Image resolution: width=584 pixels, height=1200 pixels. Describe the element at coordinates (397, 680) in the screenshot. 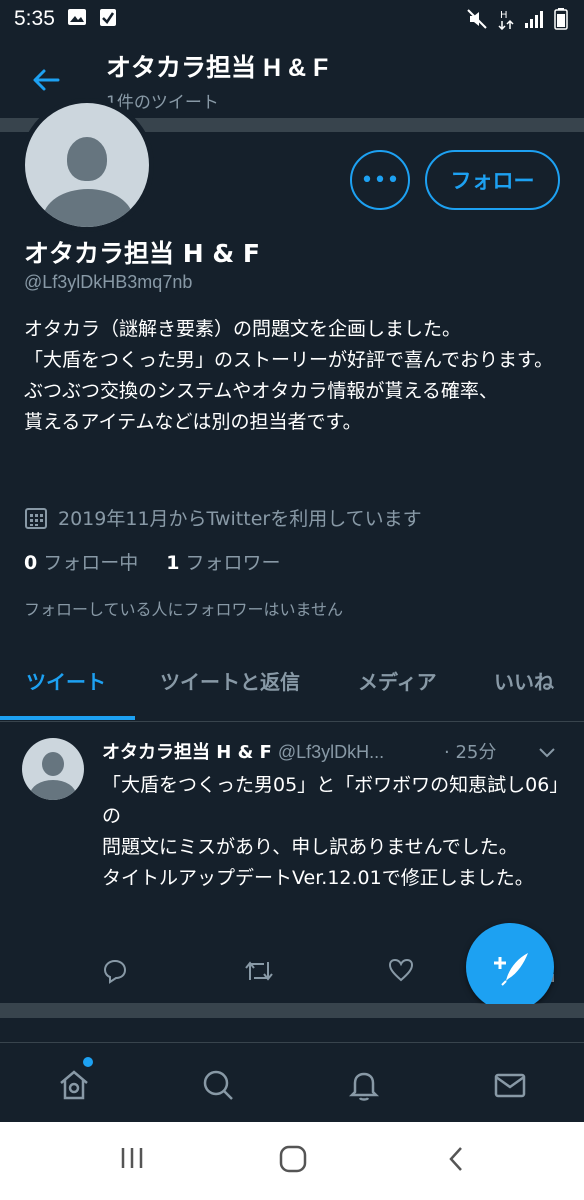

I see `tab-media: メディア` at that location.